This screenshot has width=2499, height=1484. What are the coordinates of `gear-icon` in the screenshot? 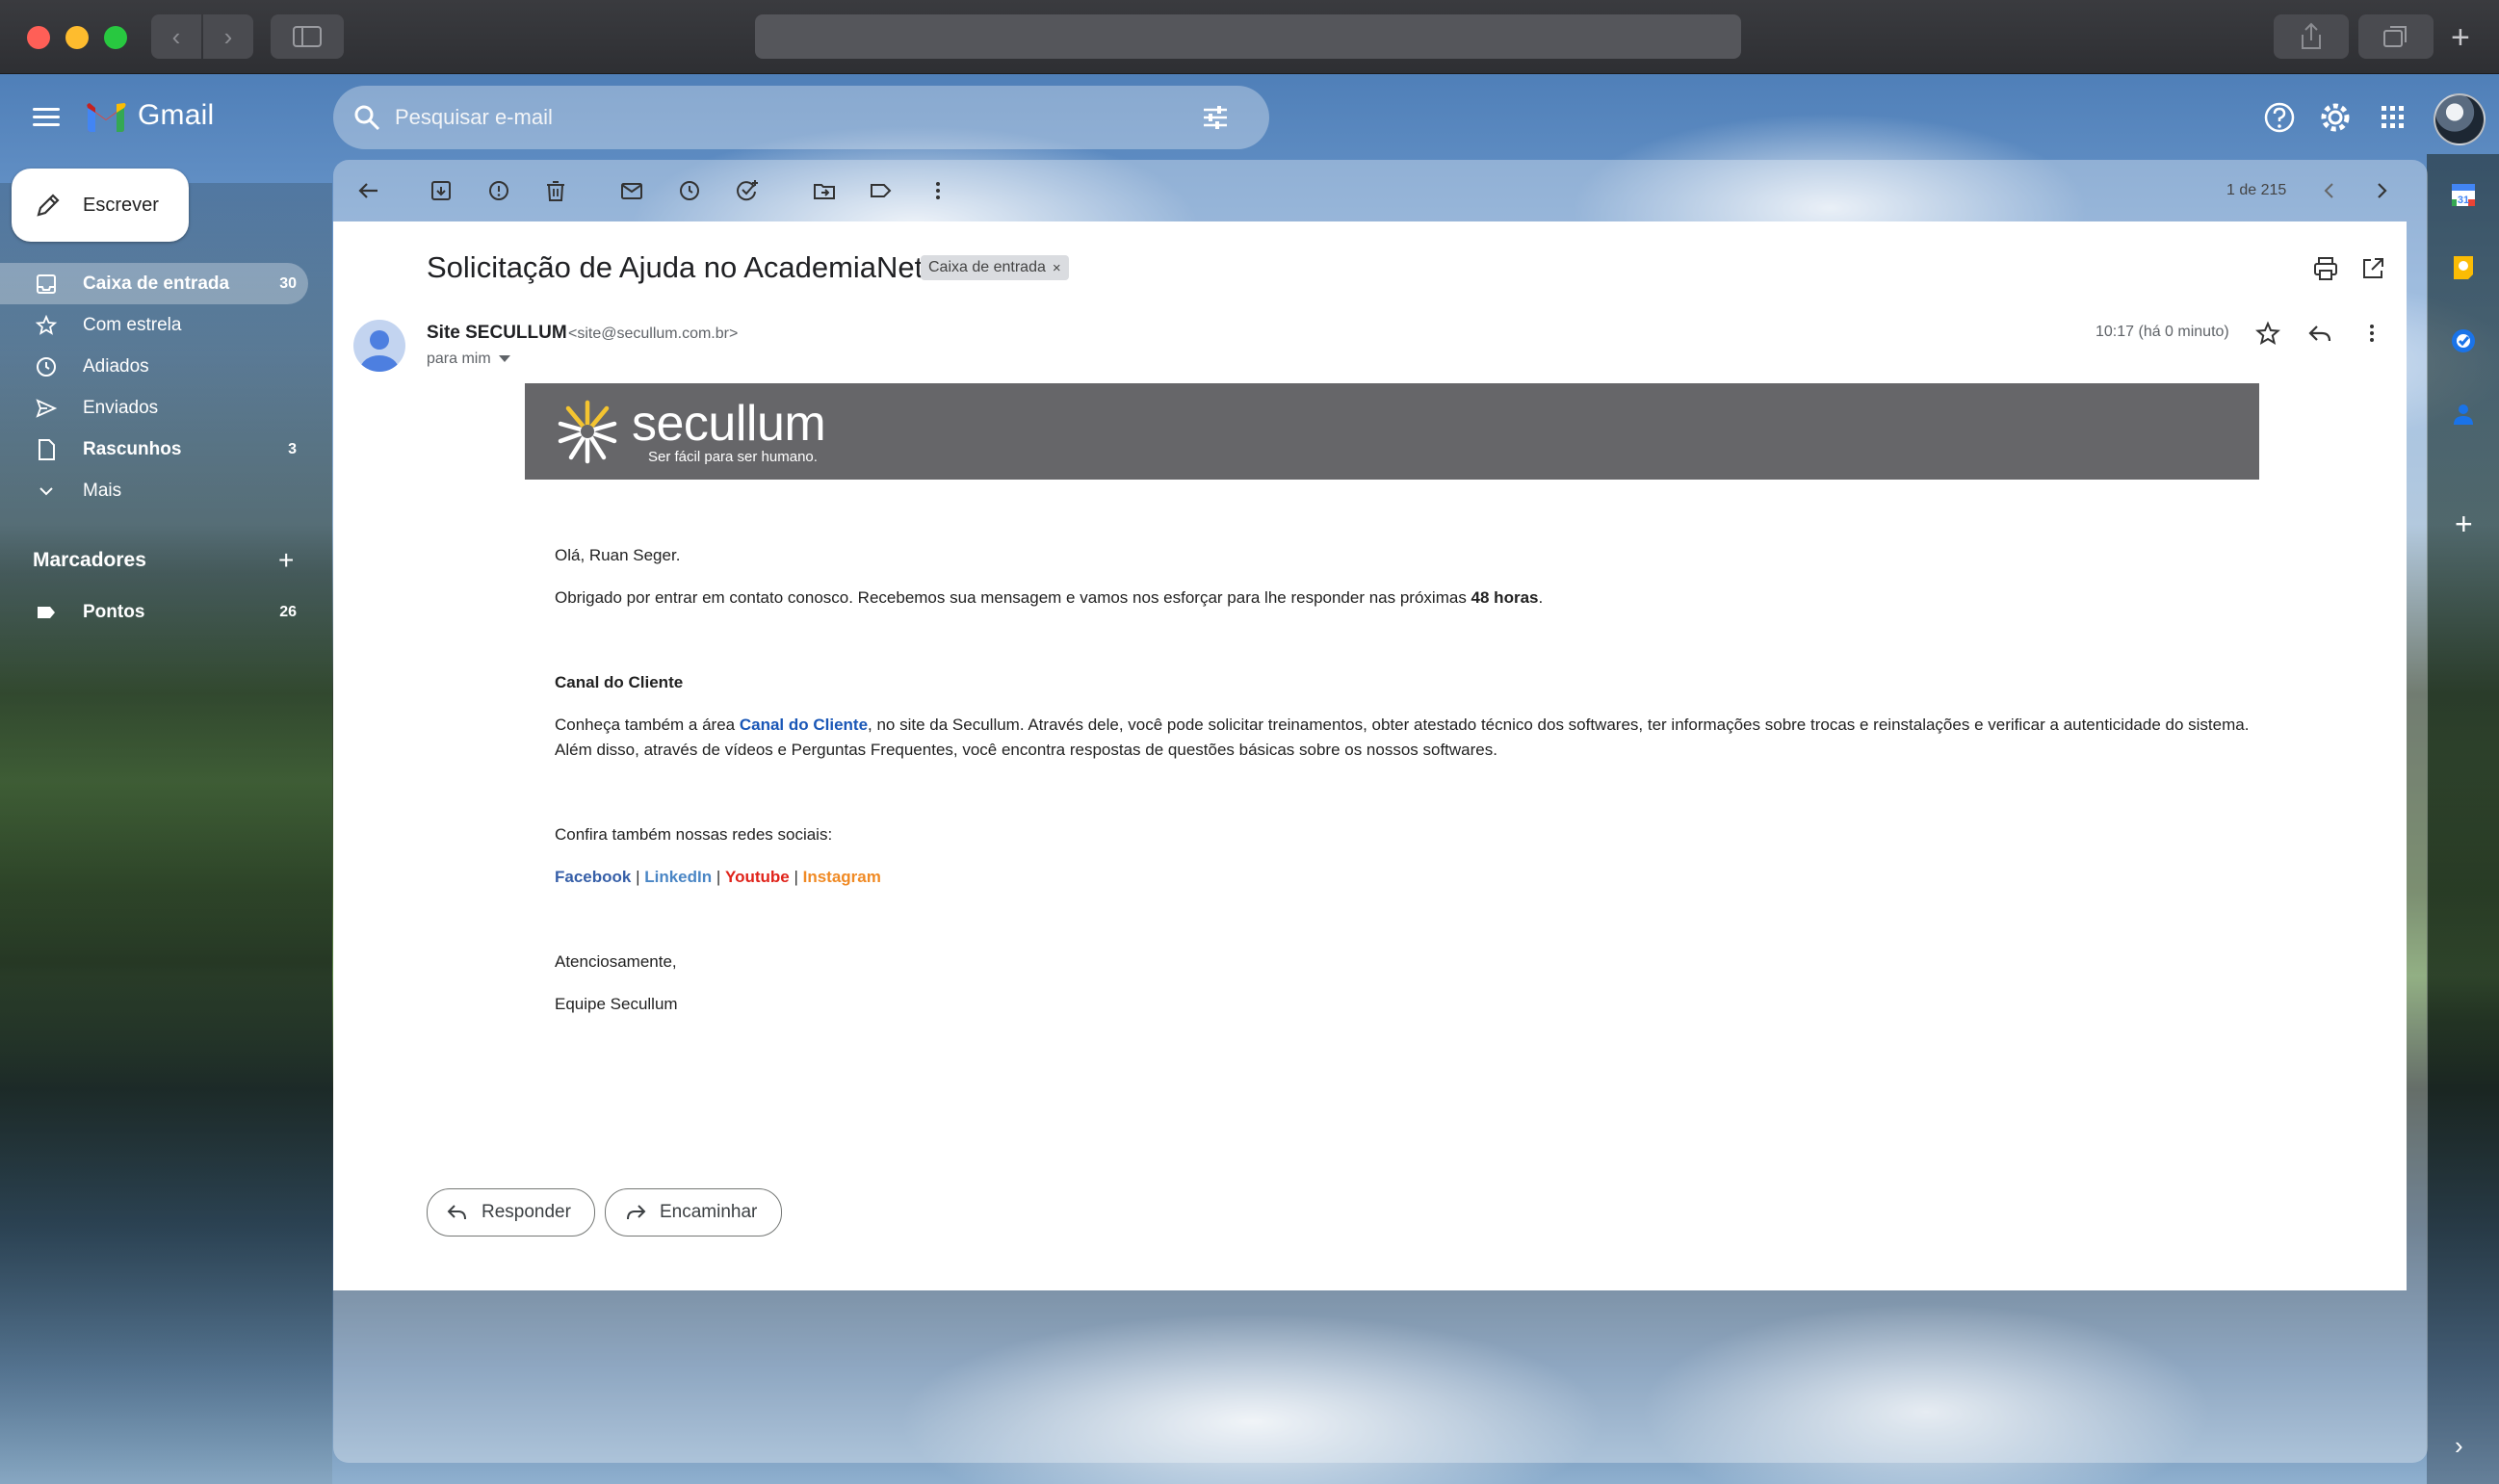 It's located at (2335, 118).